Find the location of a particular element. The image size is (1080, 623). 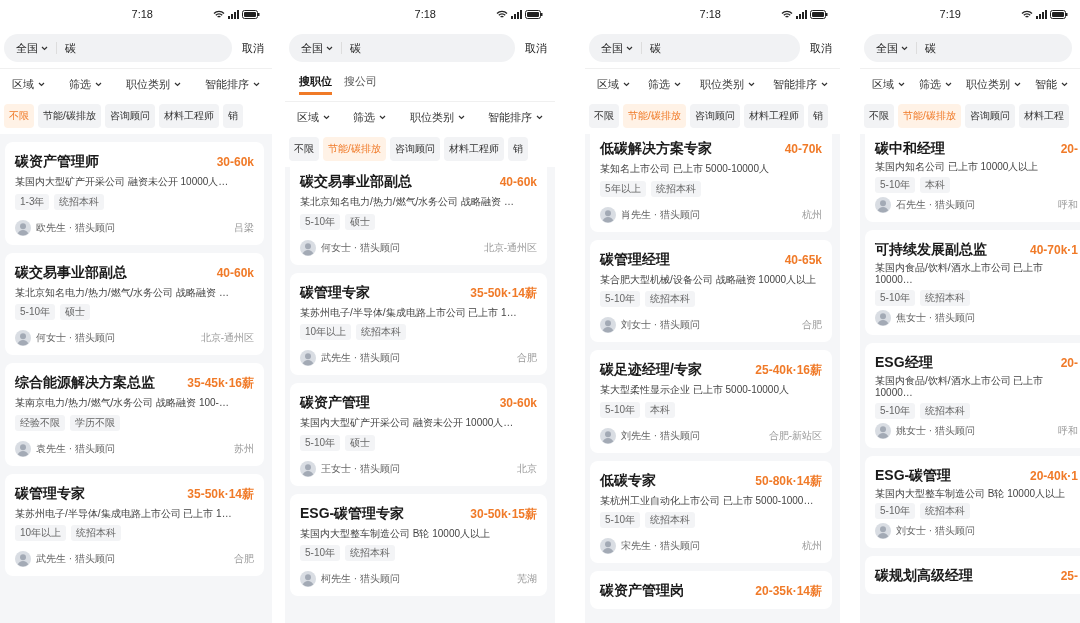

salary: 20-40k·1 is located at coordinates (1053, 475).